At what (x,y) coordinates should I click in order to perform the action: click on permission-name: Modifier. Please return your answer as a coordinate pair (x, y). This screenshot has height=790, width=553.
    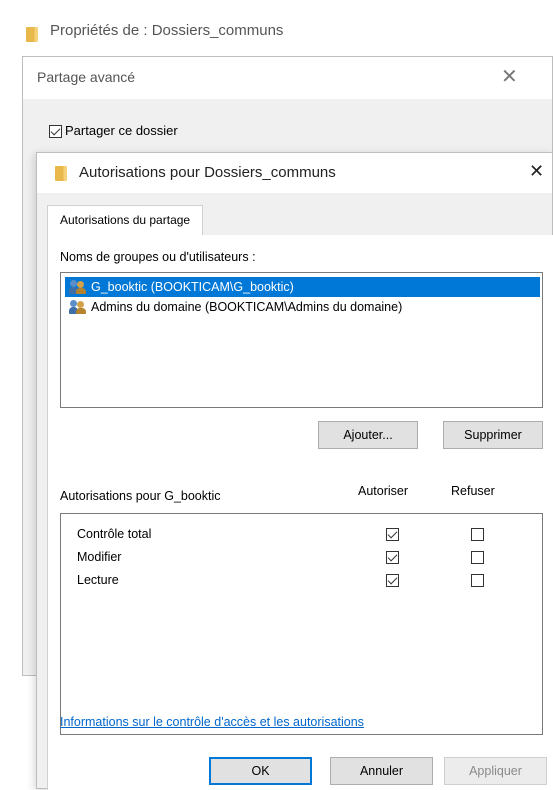
    Looking at the image, I should click on (99, 557).